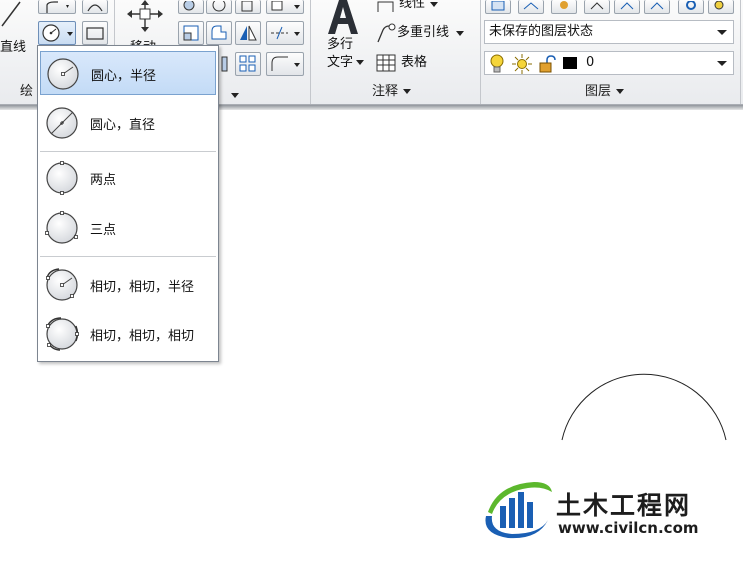  I want to click on rectangle-icon, so click(95, 33).